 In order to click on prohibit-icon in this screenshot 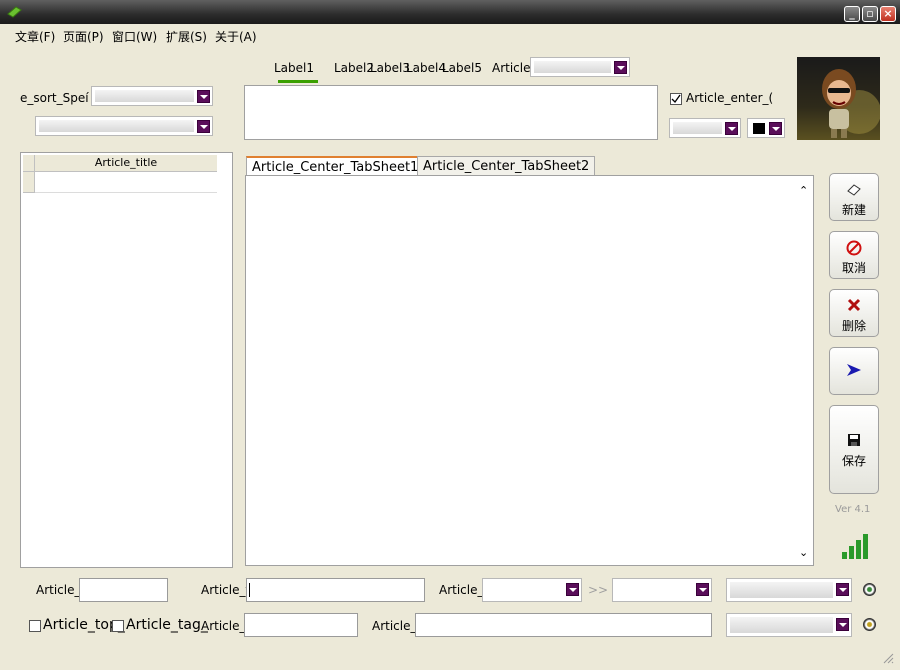, I will do `click(854, 249)`.